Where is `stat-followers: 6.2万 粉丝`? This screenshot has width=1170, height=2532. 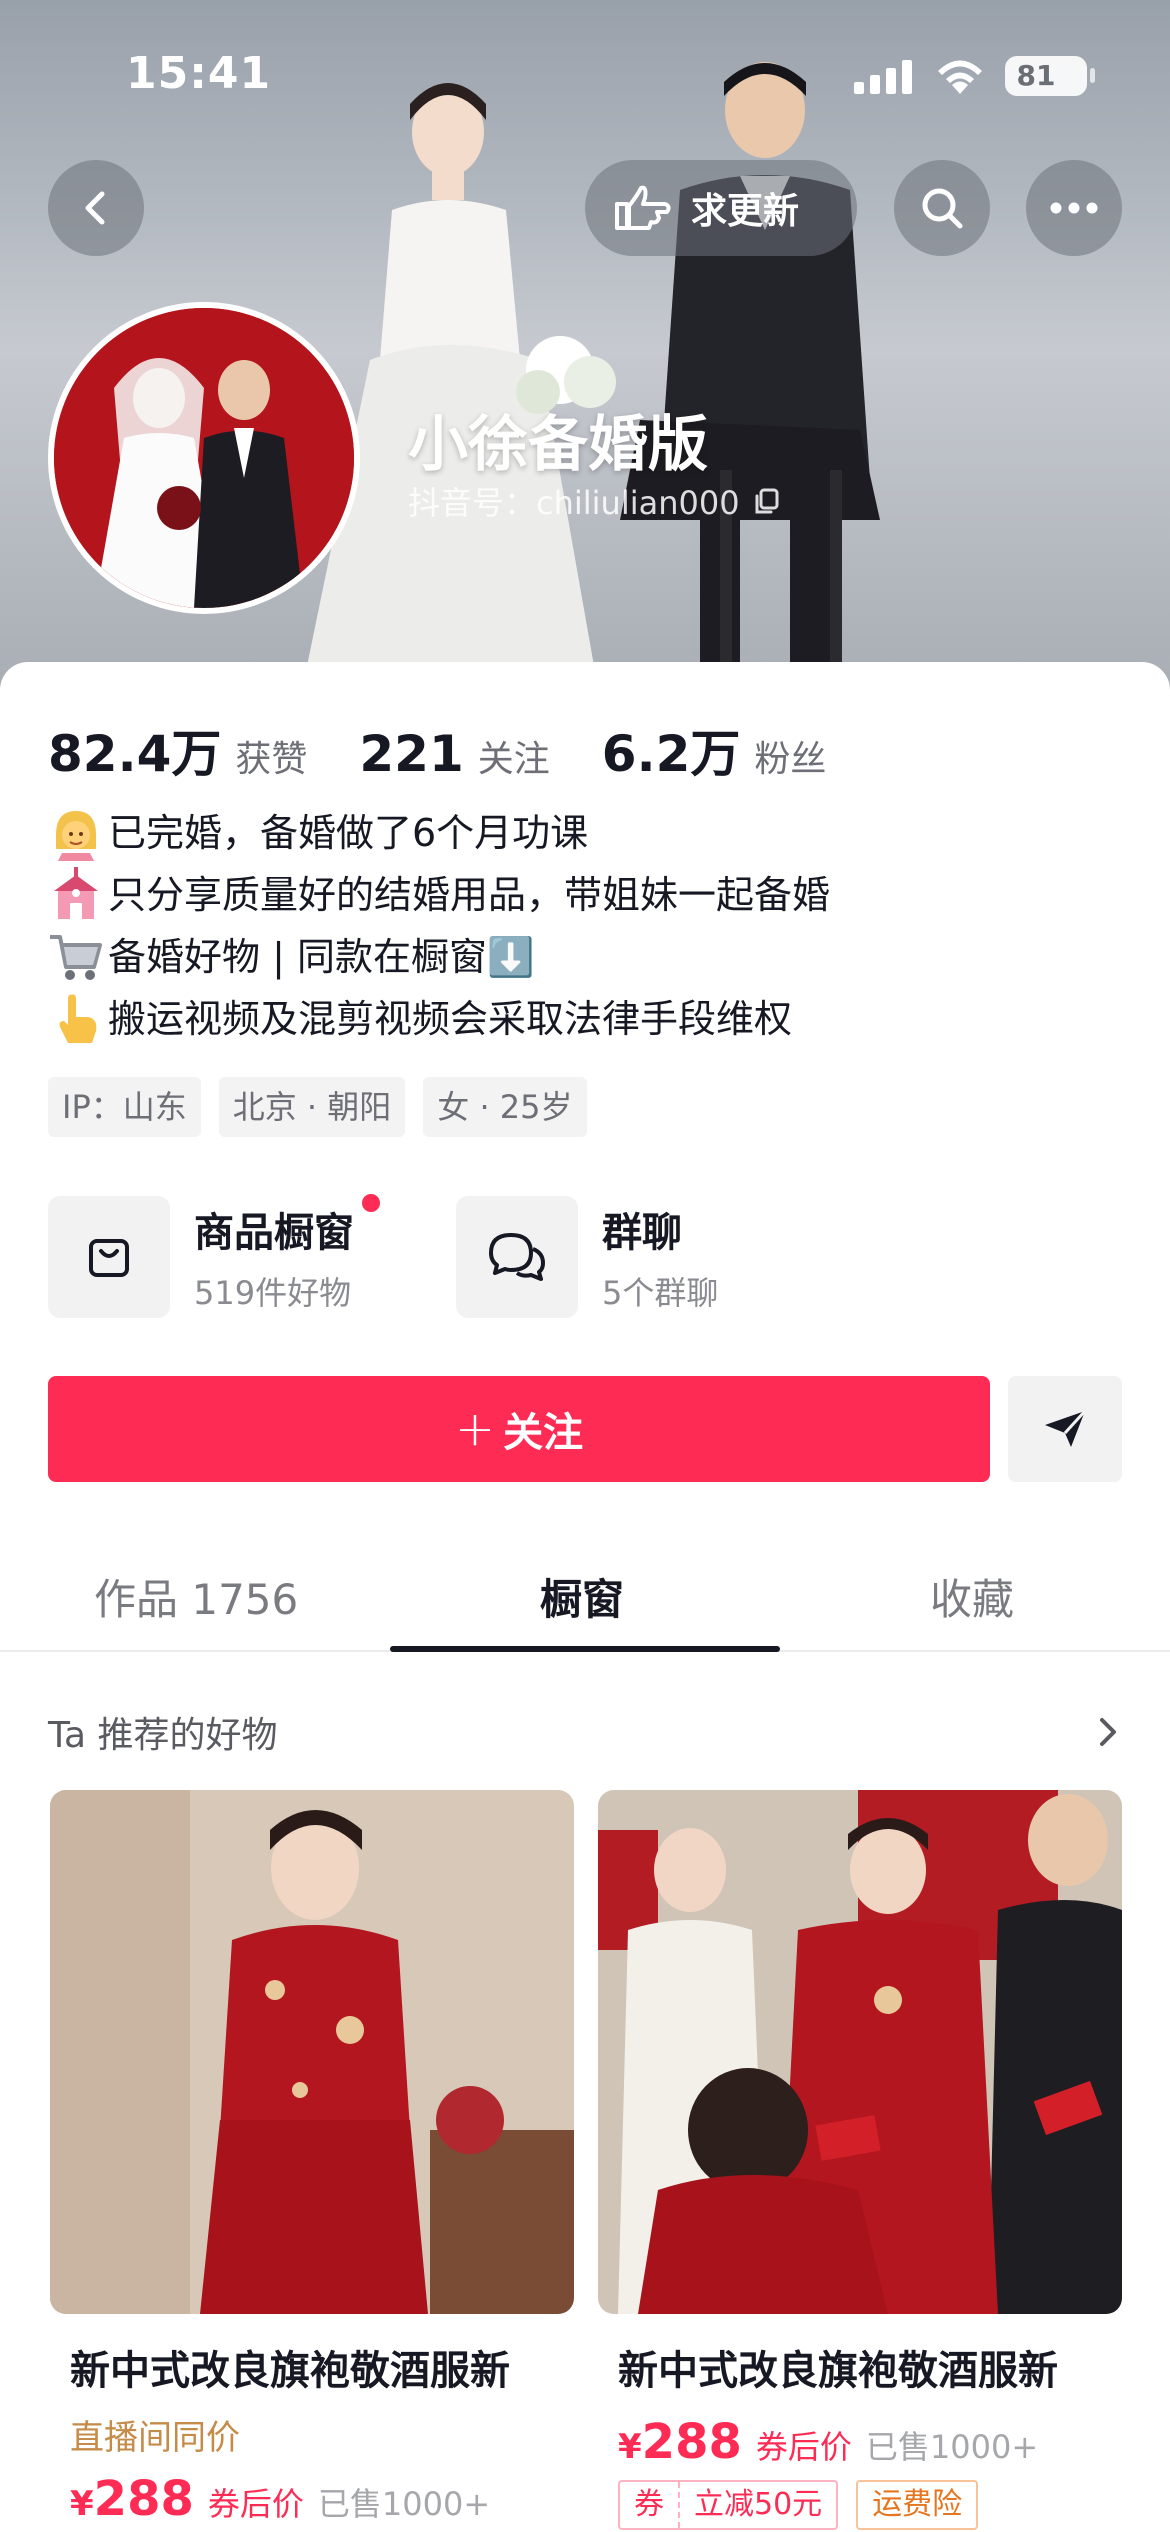
stat-followers: 6.2万 粉丝 is located at coordinates (714, 750).